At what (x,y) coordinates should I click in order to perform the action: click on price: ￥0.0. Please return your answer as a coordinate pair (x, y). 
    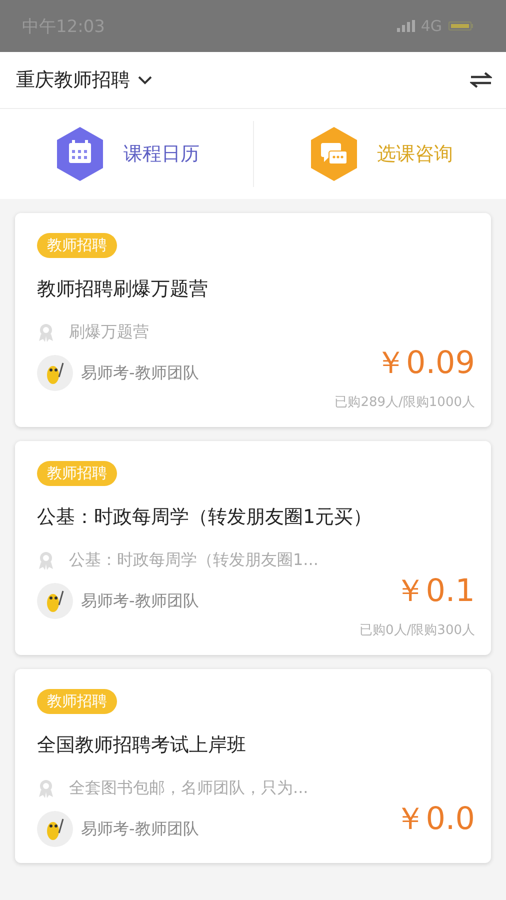
    Looking at the image, I should click on (434, 819).